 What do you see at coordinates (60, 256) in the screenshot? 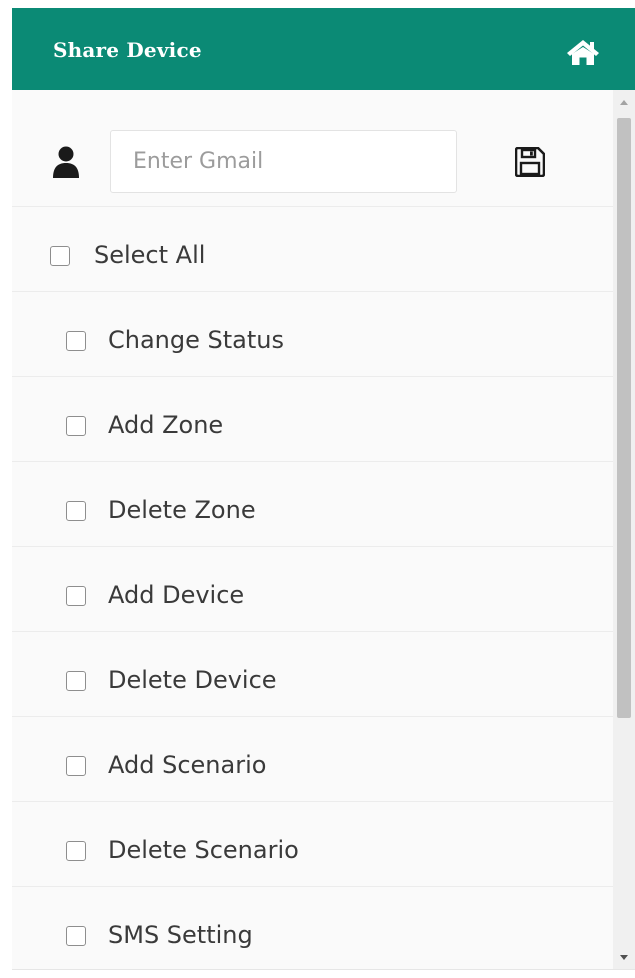
I see `select-all-checkbox` at bounding box center [60, 256].